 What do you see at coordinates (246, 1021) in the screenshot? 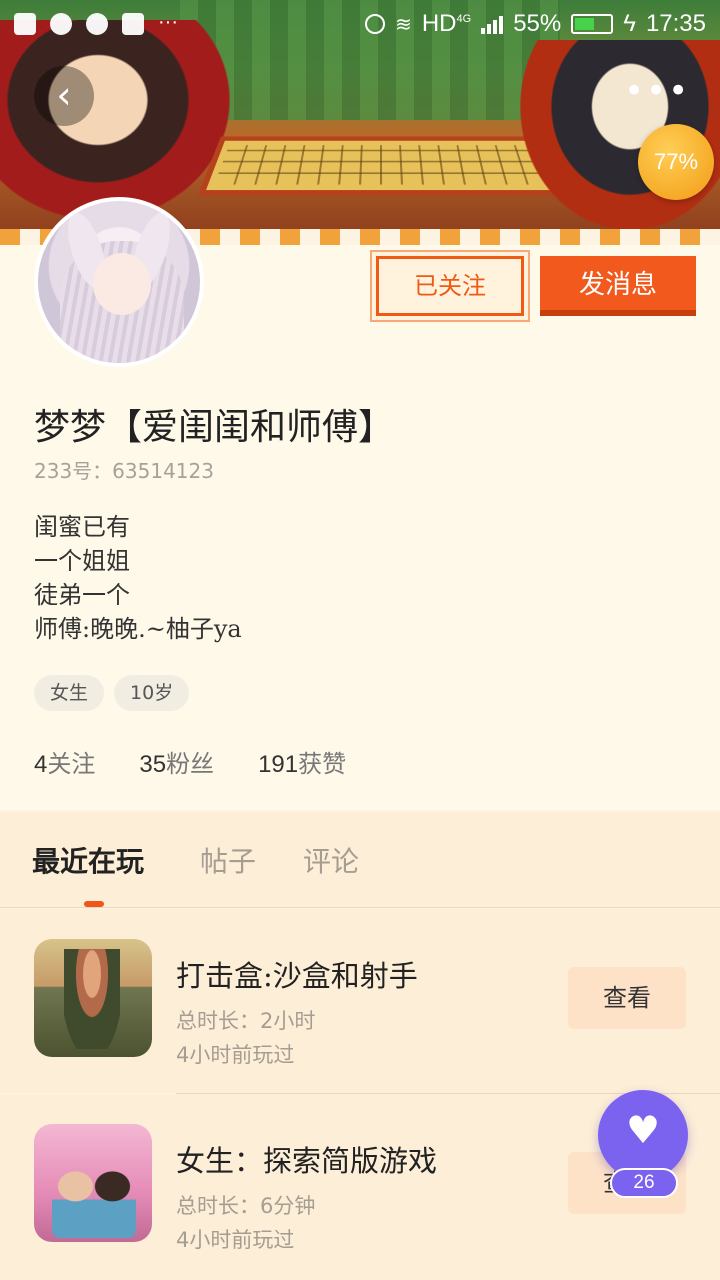
I see `game-duration: 总时长：2小时` at bounding box center [246, 1021].